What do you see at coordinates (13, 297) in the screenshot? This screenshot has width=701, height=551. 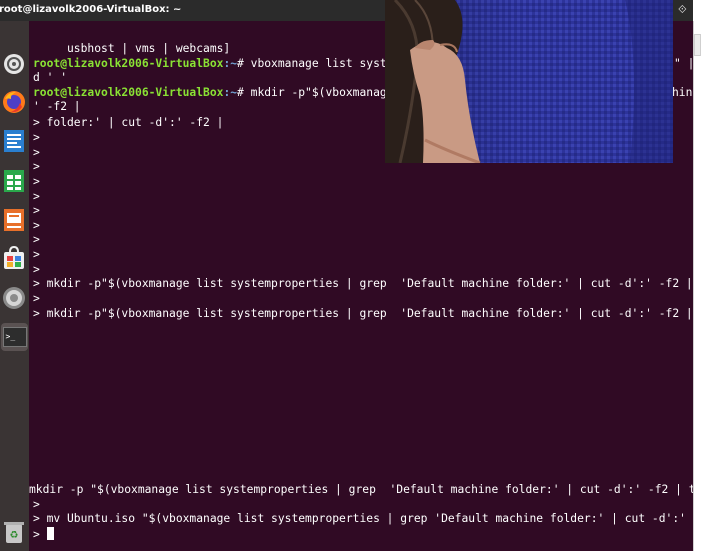 I see `launcher-settings-icon` at bounding box center [13, 297].